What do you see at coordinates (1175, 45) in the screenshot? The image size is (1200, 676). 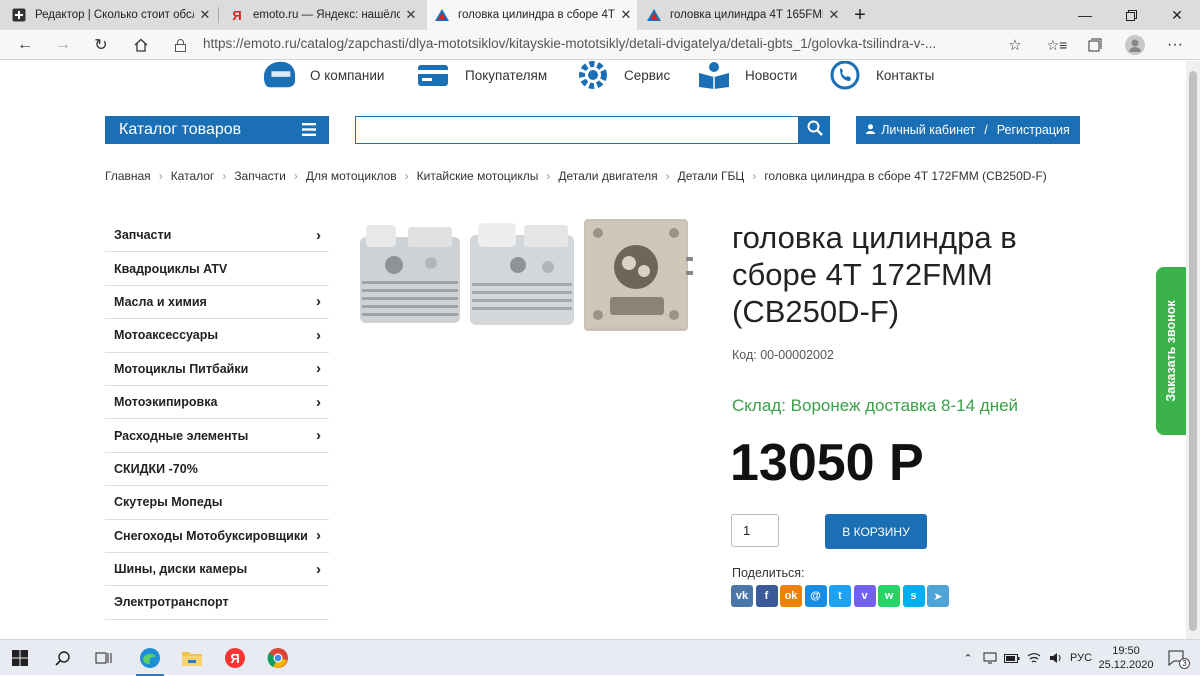 I see `more-menu-icon: ···` at bounding box center [1175, 45].